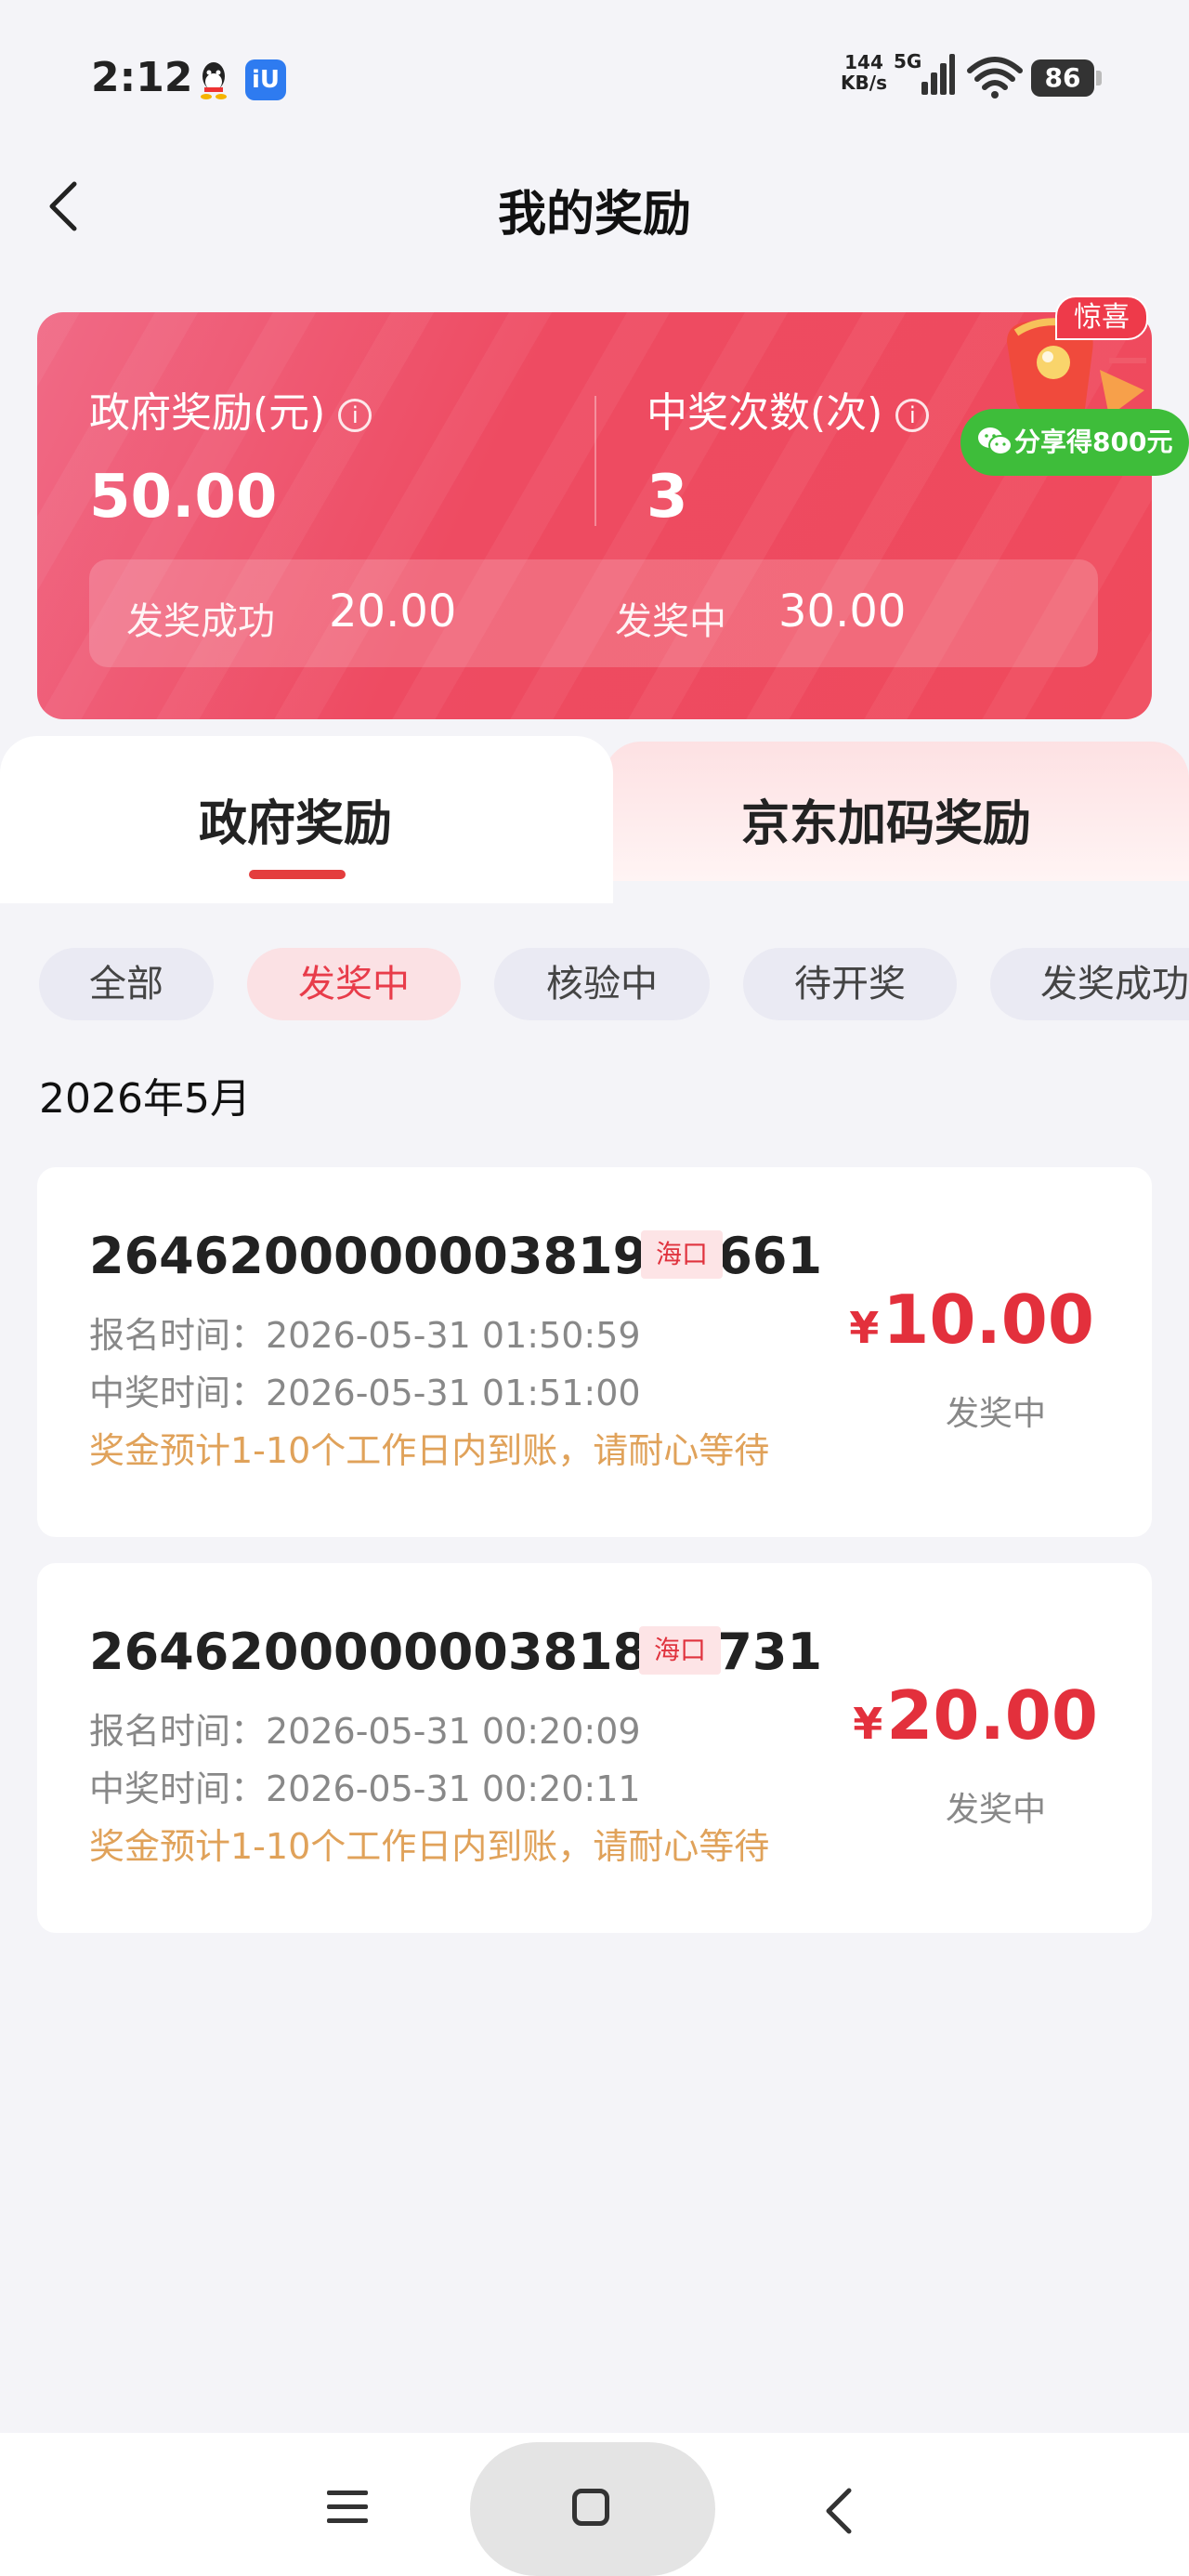 The width and height of the screenshot is (1189, 2576). I want to click on amount-value: 10.00, so click(988, 1320).